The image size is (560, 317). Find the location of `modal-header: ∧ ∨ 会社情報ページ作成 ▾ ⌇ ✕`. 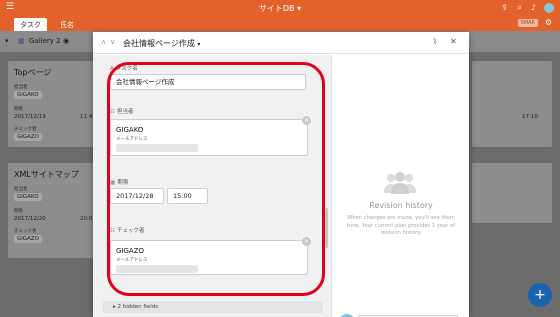

modal-header: ∧ ∨ 会社情報ページ作成 ▾ ⌇ ✕ is located at coordinates (281, 43).